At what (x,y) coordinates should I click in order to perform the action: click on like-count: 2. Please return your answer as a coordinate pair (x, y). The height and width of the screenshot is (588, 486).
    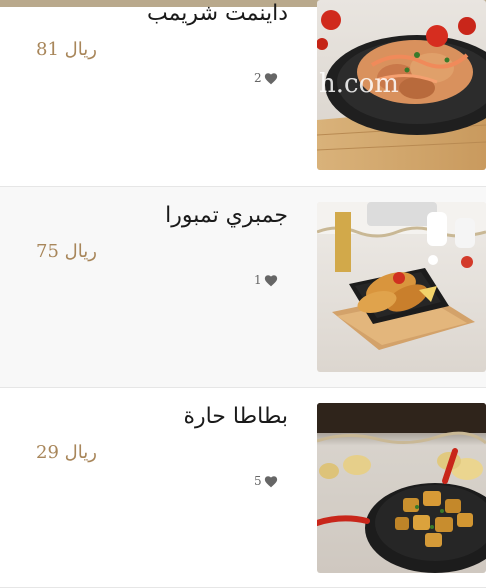
    Looking at the image, I should click on (258, 78).